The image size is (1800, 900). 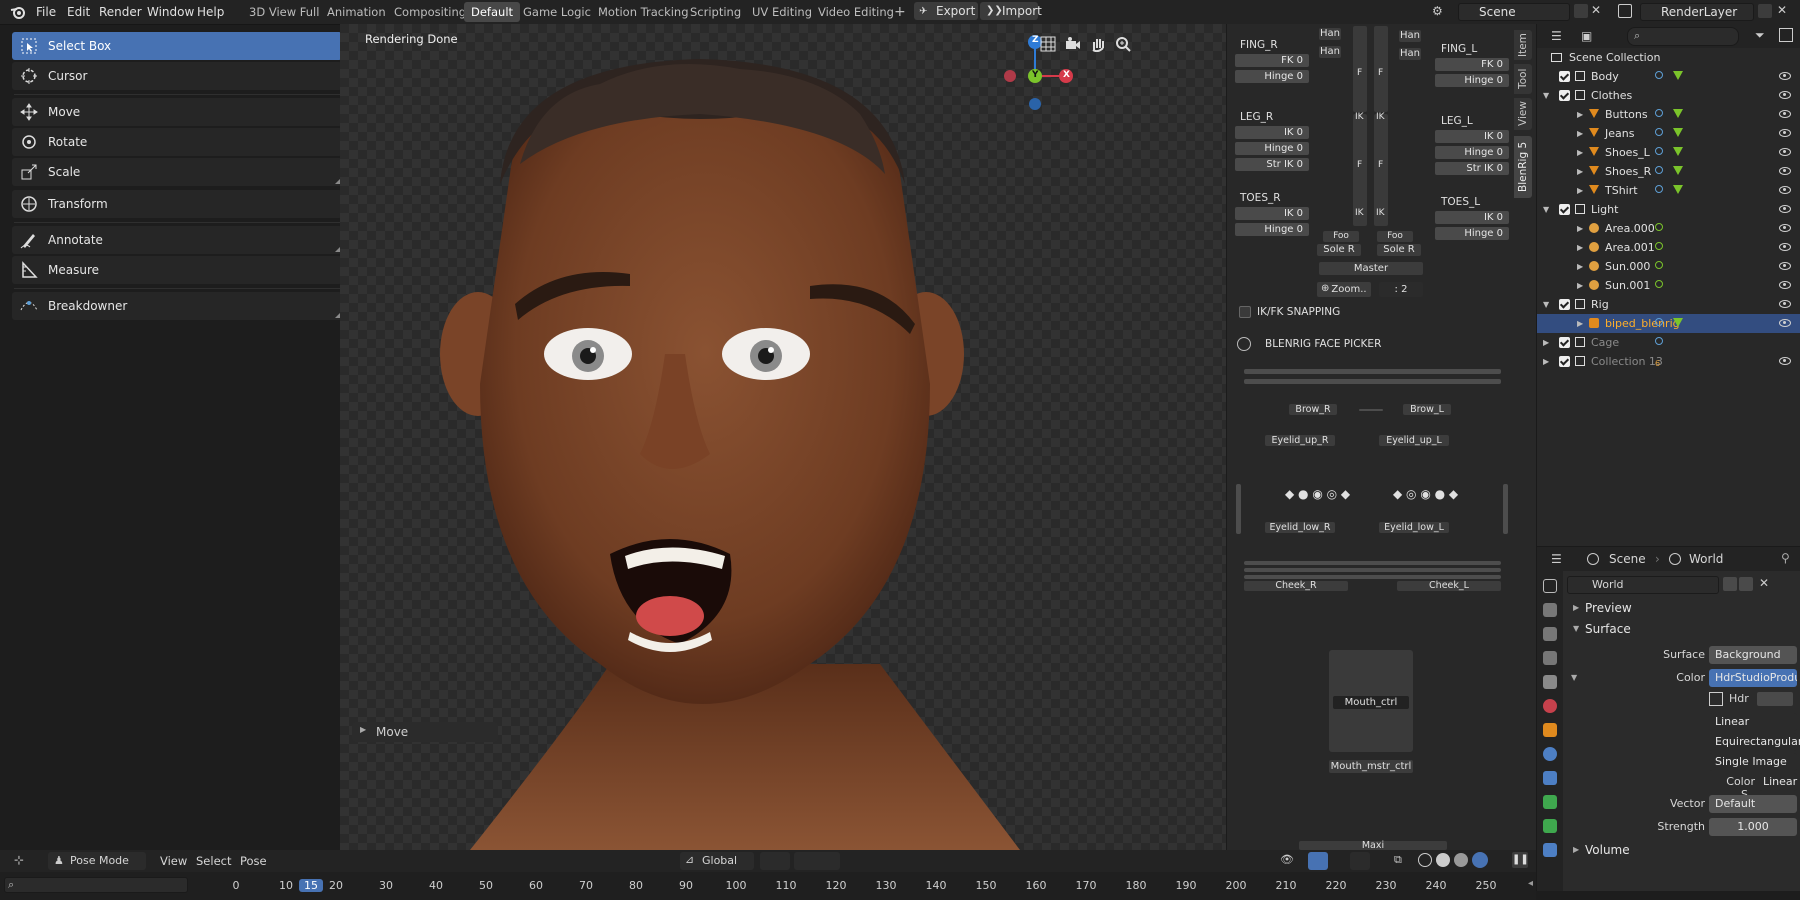 What do you see at coordinates (1523, 79) in the screenshot?
I see `tab-tool: Tool` at bounding box center [1523, 79].